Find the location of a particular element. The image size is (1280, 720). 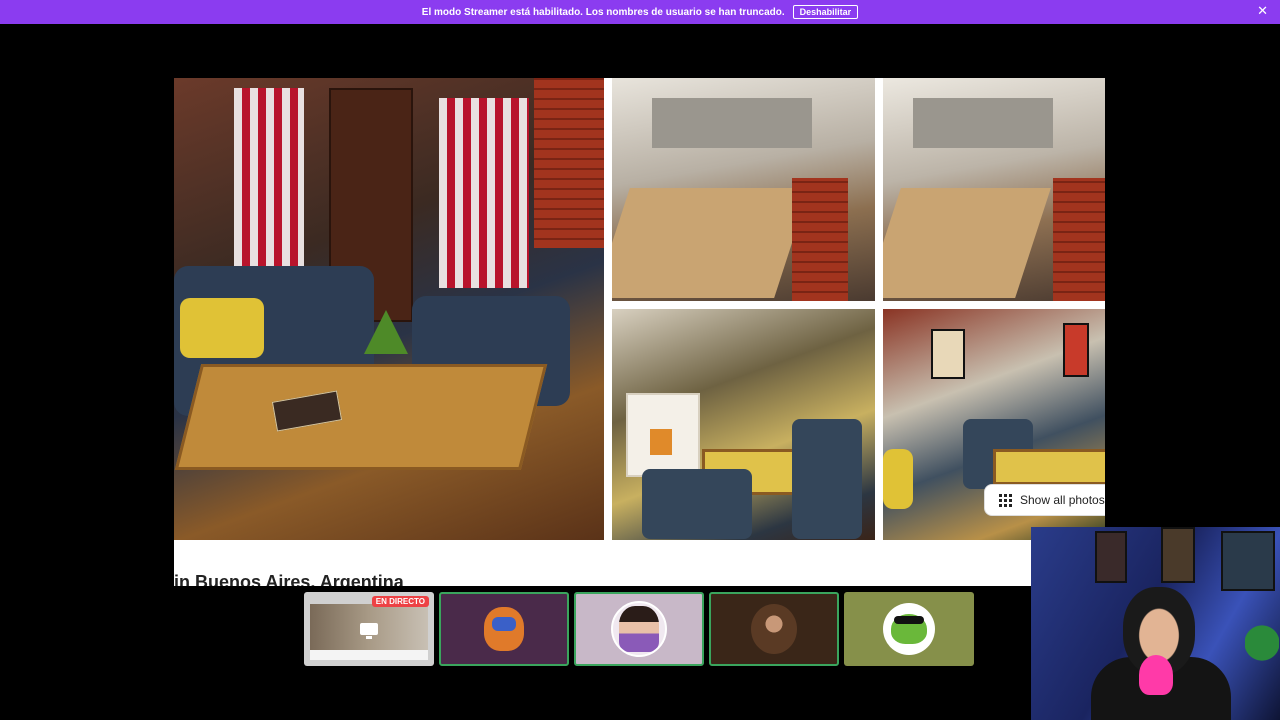

hagrid-avatar is located at coordinates (774, 629).